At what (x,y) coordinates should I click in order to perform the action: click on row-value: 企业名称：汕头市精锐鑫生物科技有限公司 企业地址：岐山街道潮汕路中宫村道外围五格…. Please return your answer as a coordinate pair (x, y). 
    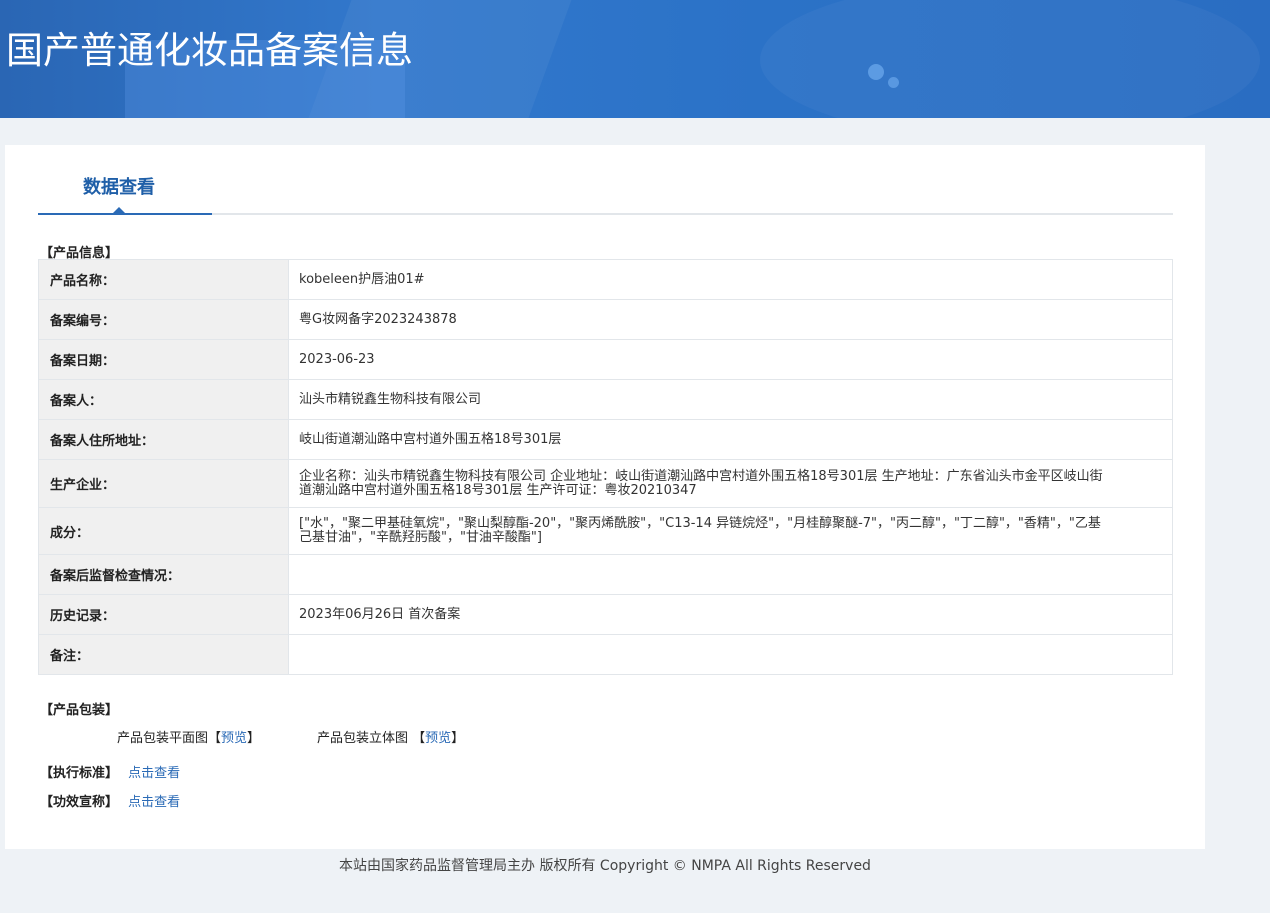
    Looking at the image, I should click on (730, 483).